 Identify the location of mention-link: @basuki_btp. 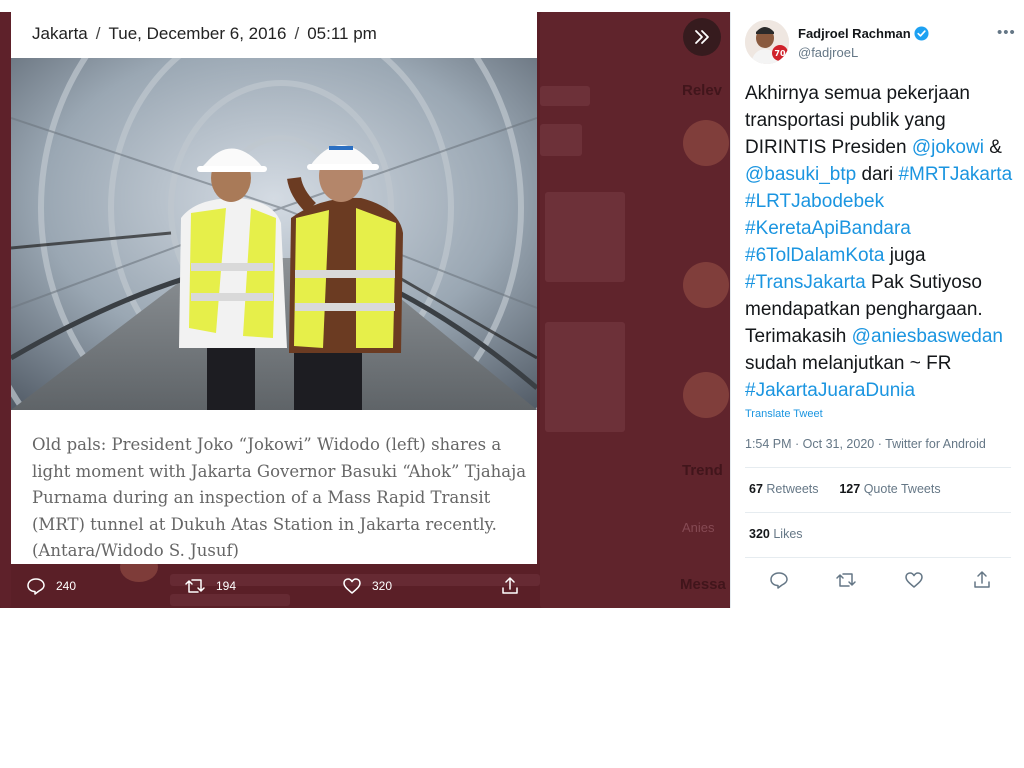
(800, 174).